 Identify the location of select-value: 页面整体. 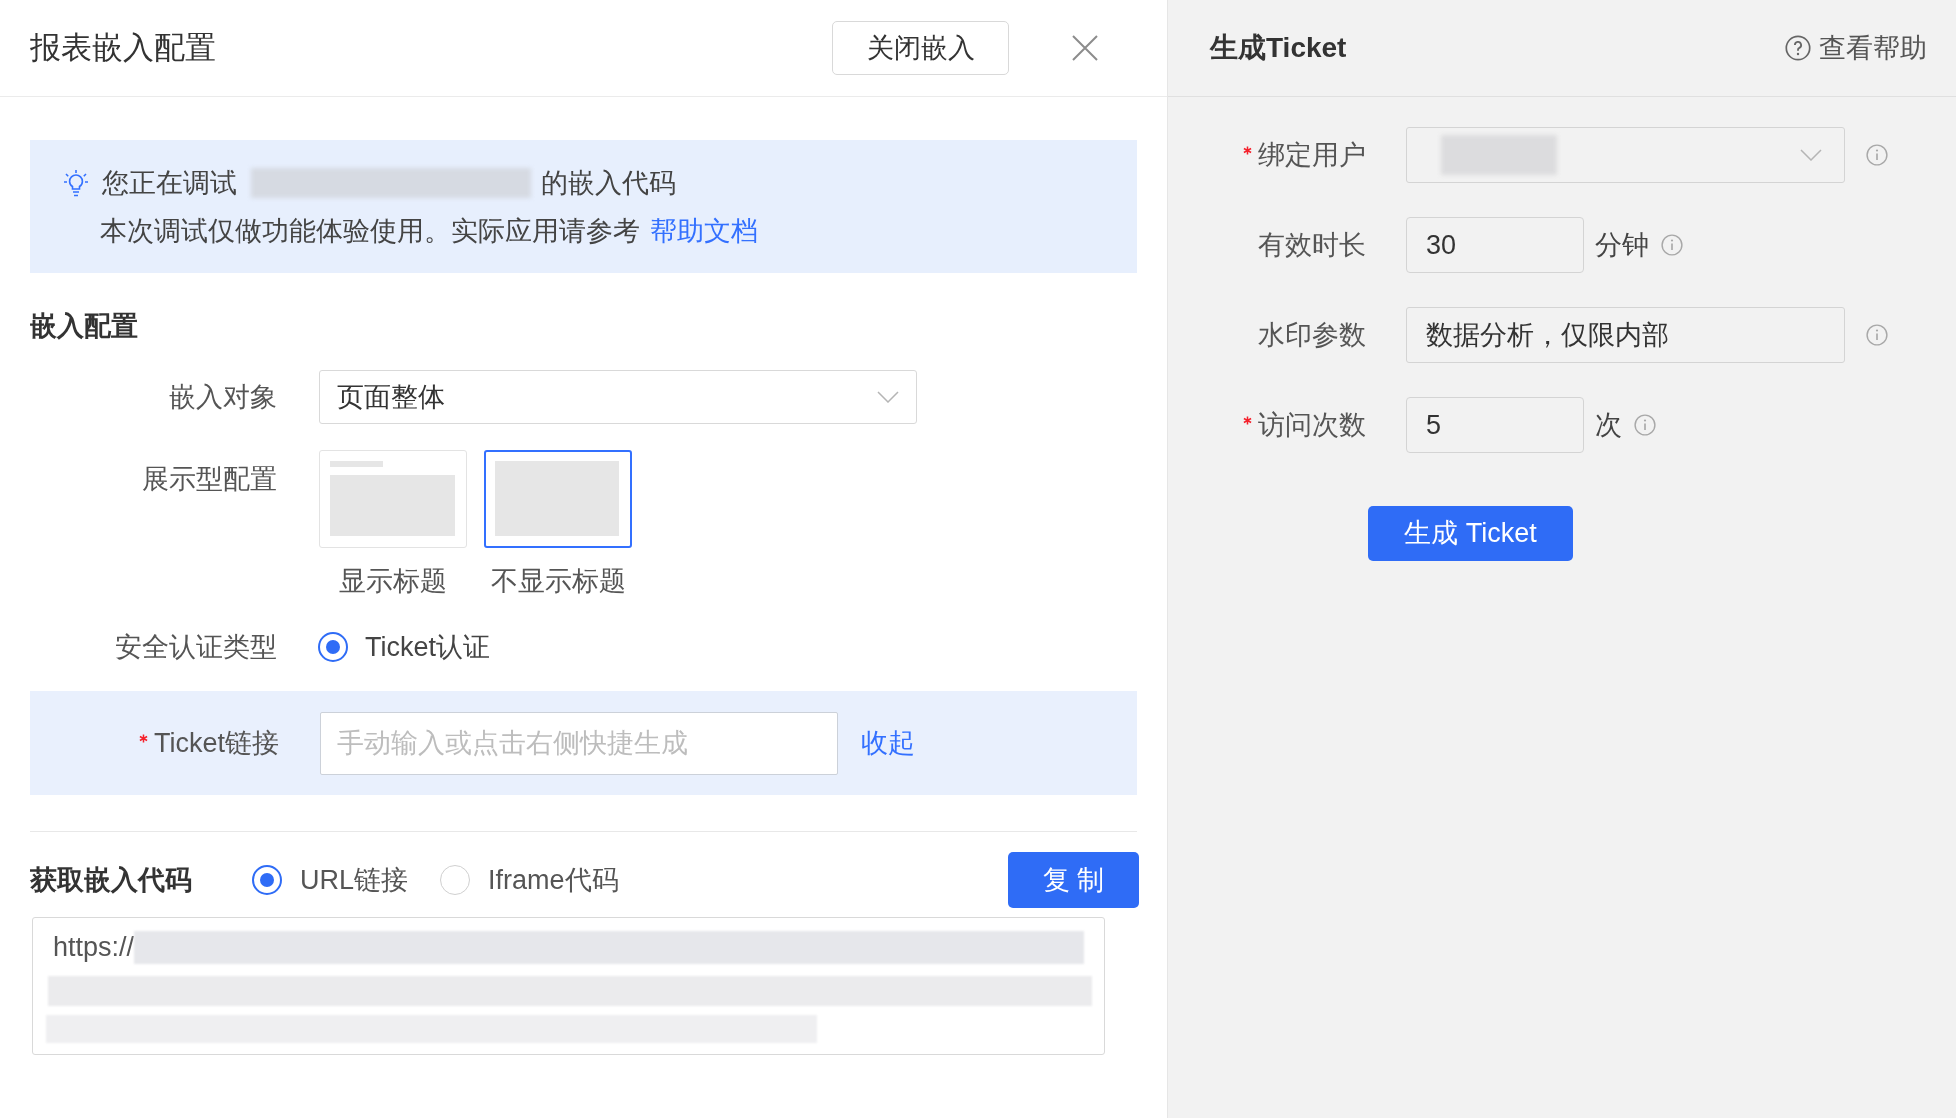
(391, 397).